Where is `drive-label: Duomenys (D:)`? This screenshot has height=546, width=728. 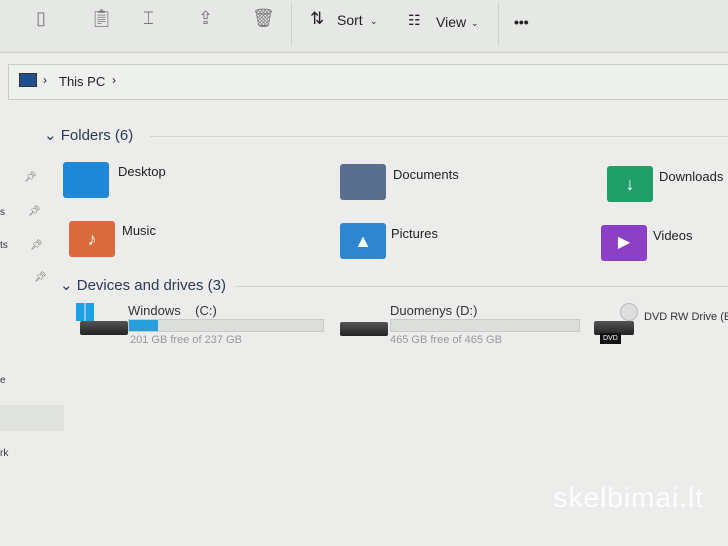 drive-label: Duomenys (D:) is located at coordinates (434, 310).